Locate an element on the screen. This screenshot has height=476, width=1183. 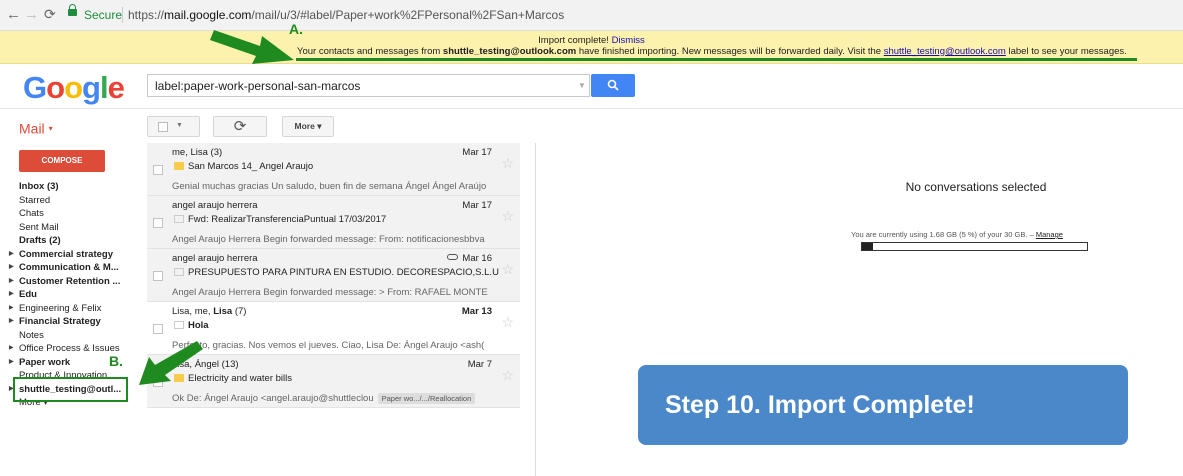
sidebar-item: Chats is located at coordinates (70, 214).